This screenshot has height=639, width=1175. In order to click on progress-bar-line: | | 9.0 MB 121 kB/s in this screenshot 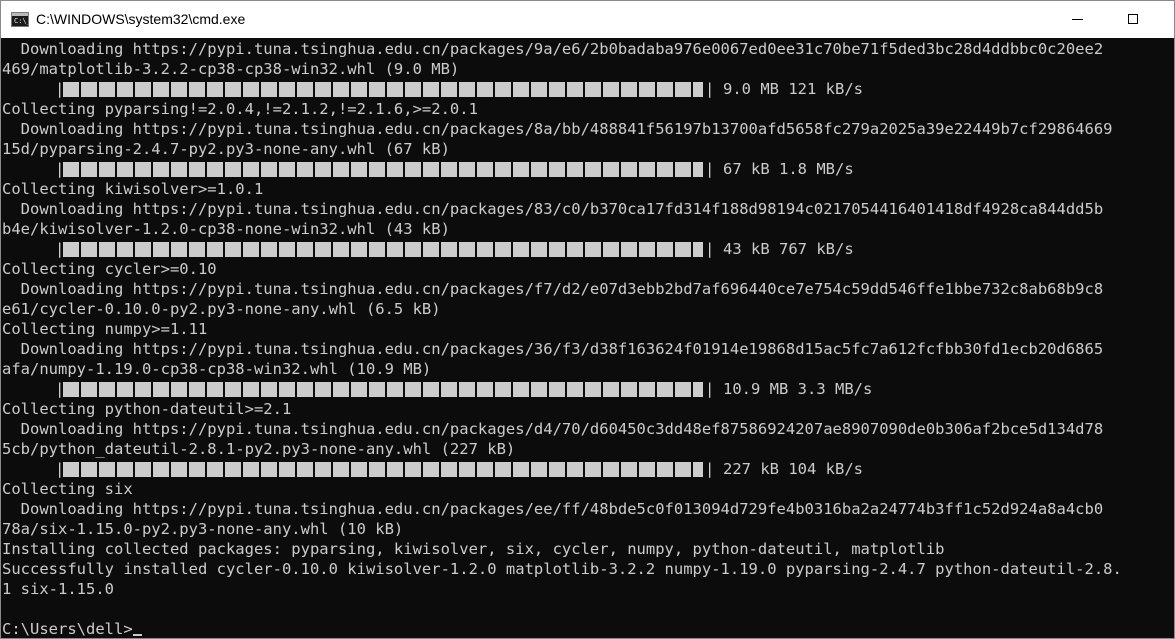, I will do `click(588, 89)`.